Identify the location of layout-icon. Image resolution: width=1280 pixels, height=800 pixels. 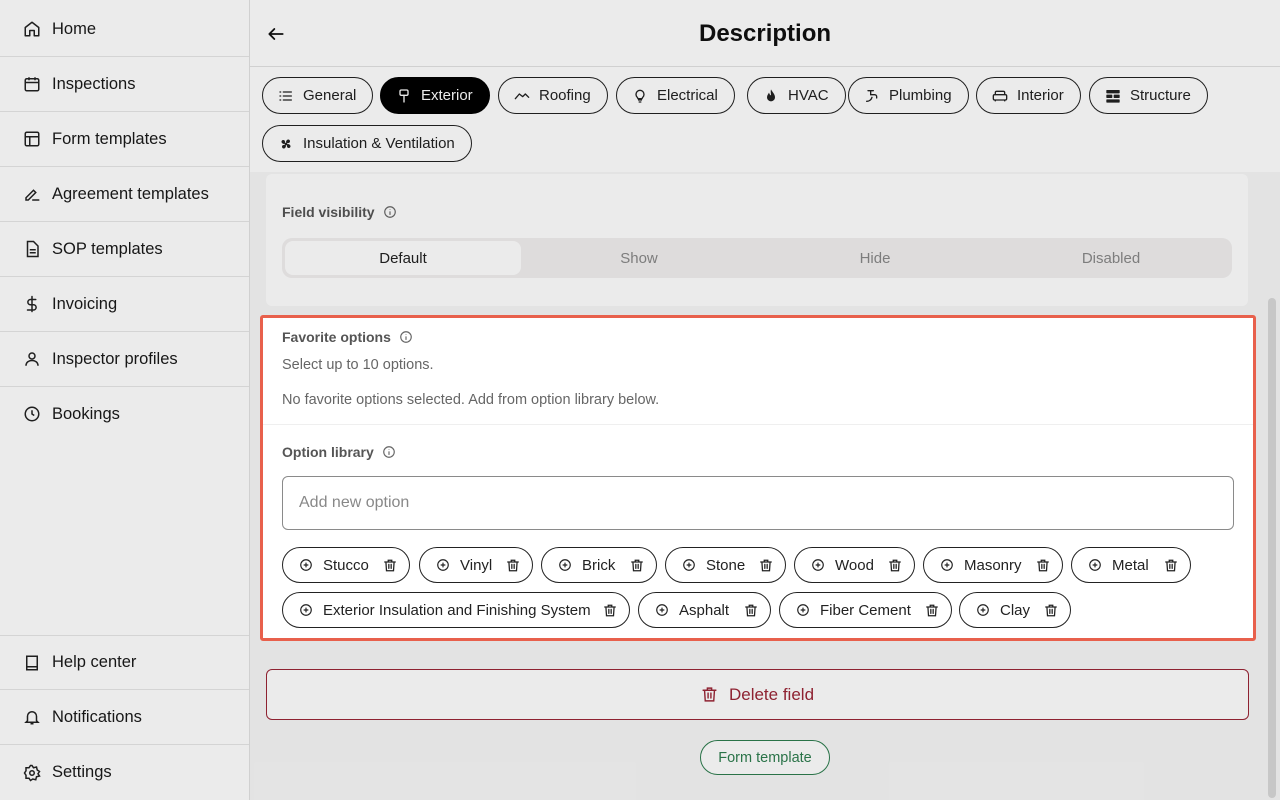
(32, 139).